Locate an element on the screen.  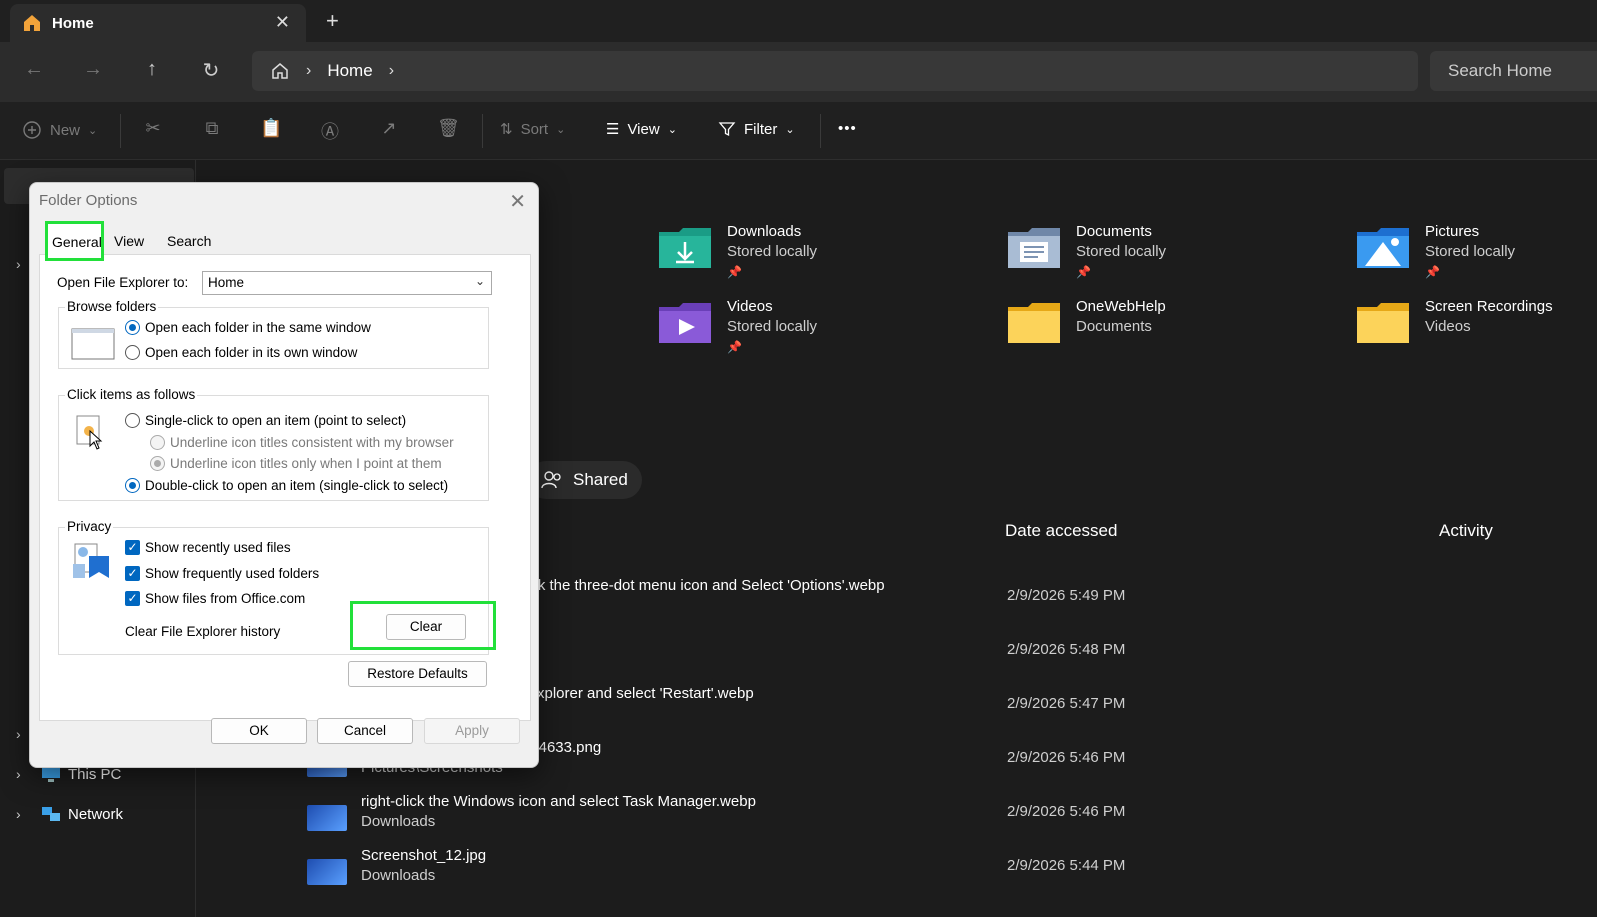
tab-view: View is located at coordinates (129, 241).